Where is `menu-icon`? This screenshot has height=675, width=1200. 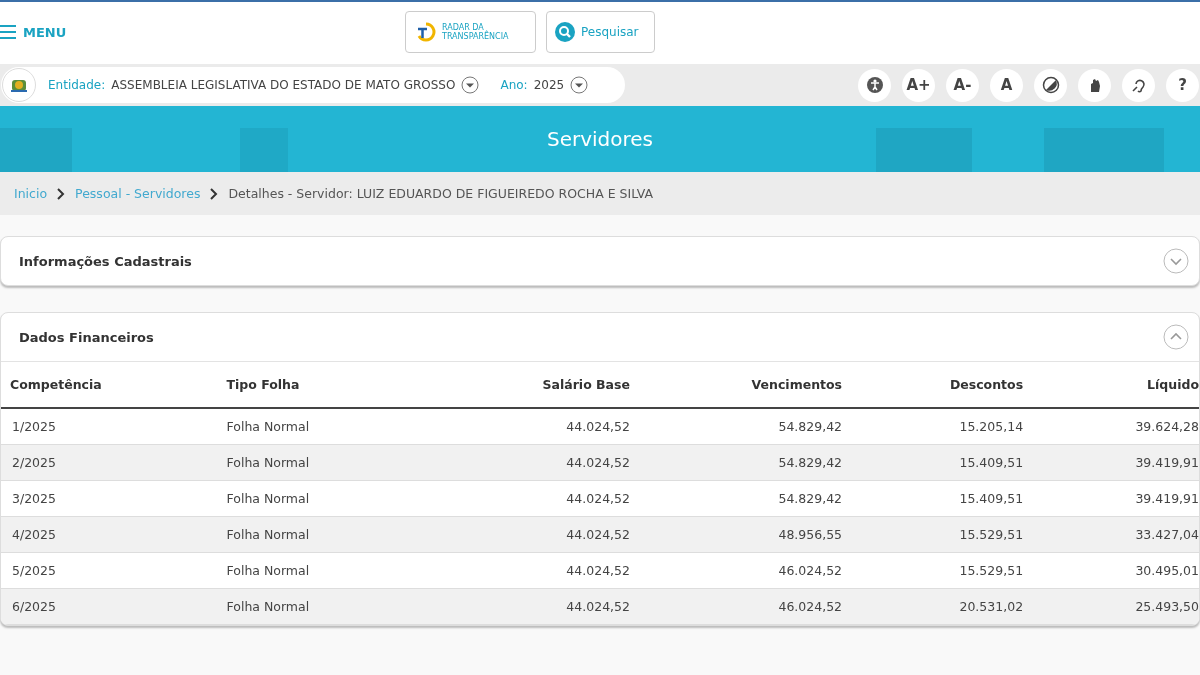
menu-icon is located at coordinates (8, 32).